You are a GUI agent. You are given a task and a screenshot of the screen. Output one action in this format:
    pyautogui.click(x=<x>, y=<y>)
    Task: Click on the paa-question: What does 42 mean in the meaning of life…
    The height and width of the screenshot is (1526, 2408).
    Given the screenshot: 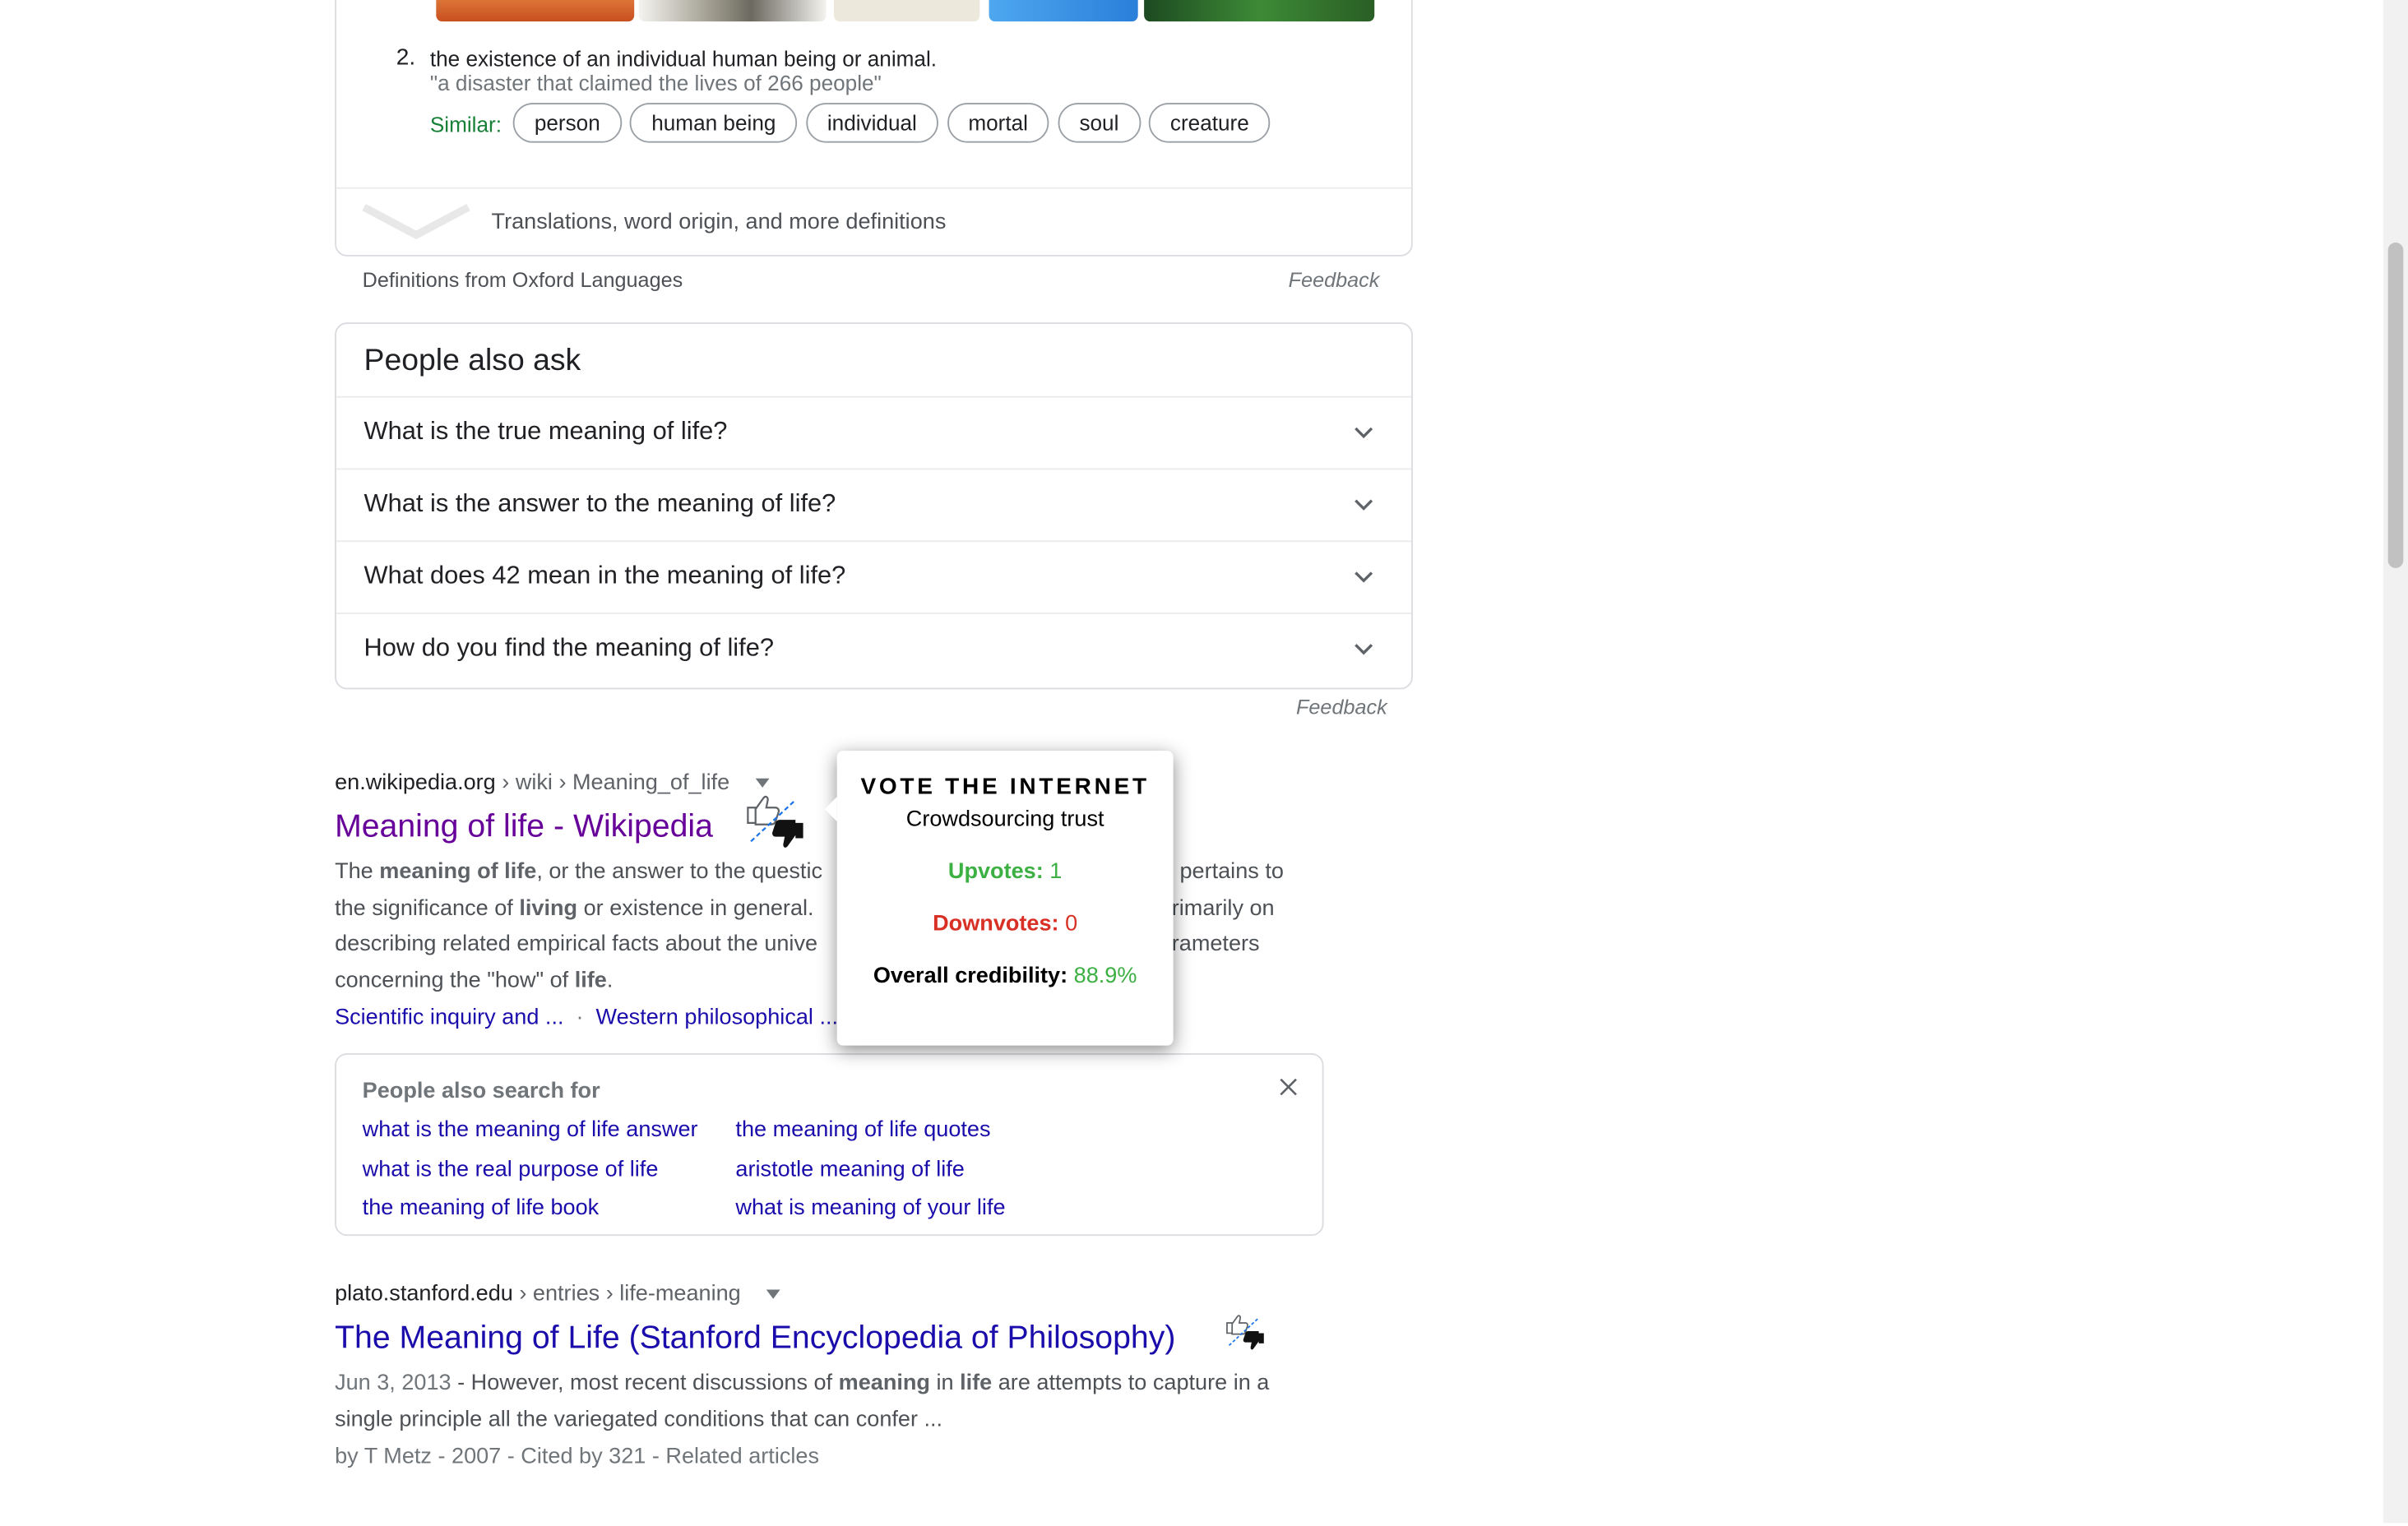 What is the action you would take?
    pyautogui.click(x=874, y=577)
    